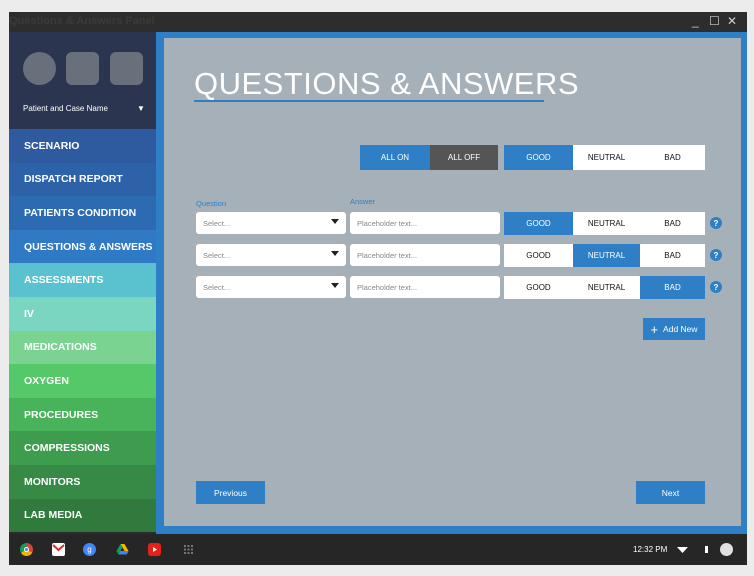 Image resolution: width=754 pixels, height=576 pixels. What do you see at coordinates (39, 68) in the screenshot?
I see `avatar` at bounding box center [39, 68].